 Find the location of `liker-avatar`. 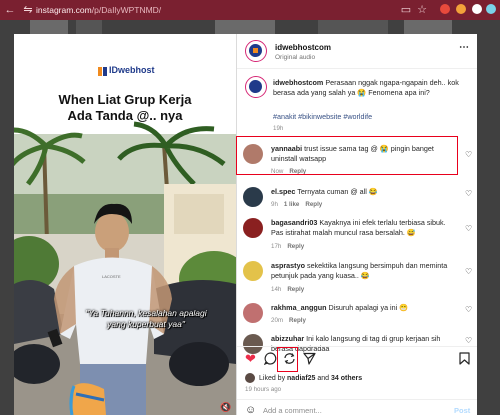

liker-avatar is located at coordinates (250, 378).